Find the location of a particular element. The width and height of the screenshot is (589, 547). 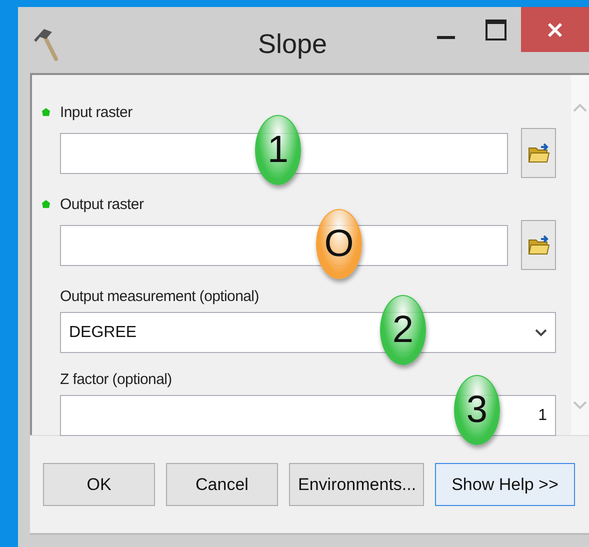

maximize-icon is located at coordinates (496, 29).